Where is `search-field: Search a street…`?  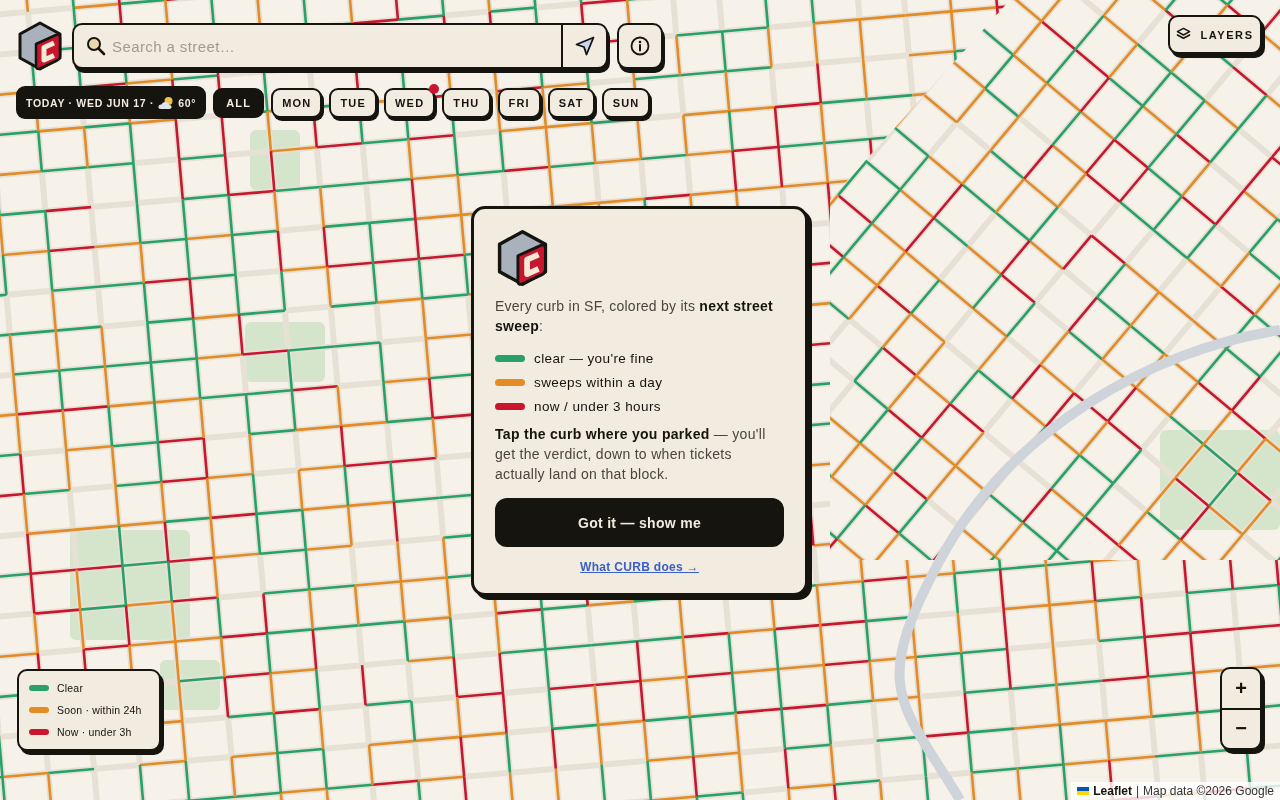
search-field: Search a street… is located at coordinates (336, 46).